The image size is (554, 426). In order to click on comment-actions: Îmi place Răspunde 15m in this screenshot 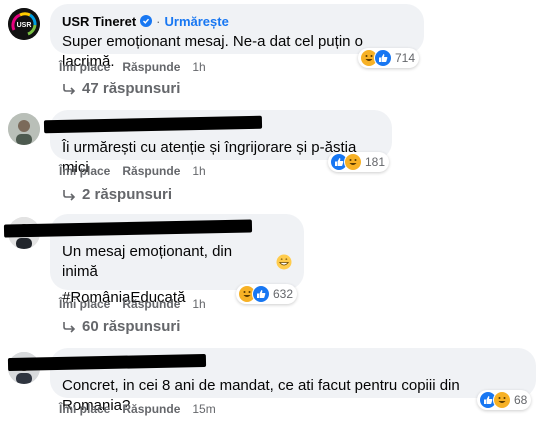, I will do `click(137, 409)`.